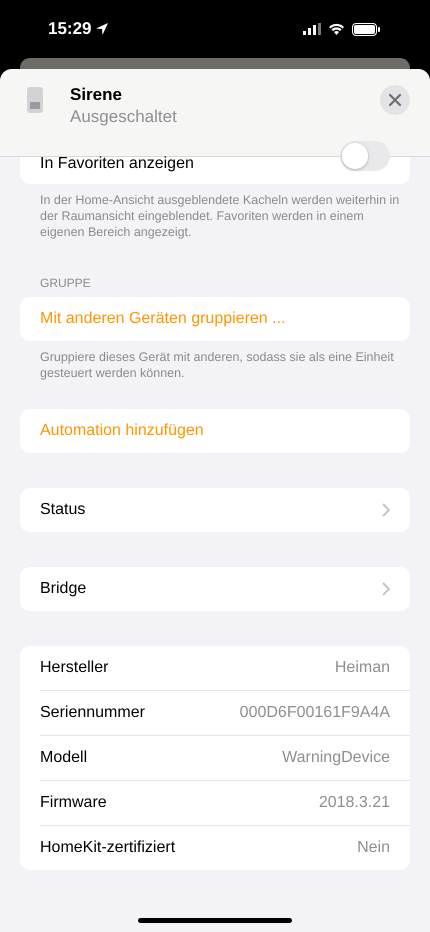 The image size is (430, 932). What do you see at coordinates (92, 713) in the screenshot?
I see `info-label: Seriennummer` at bounding box center [92, 713].